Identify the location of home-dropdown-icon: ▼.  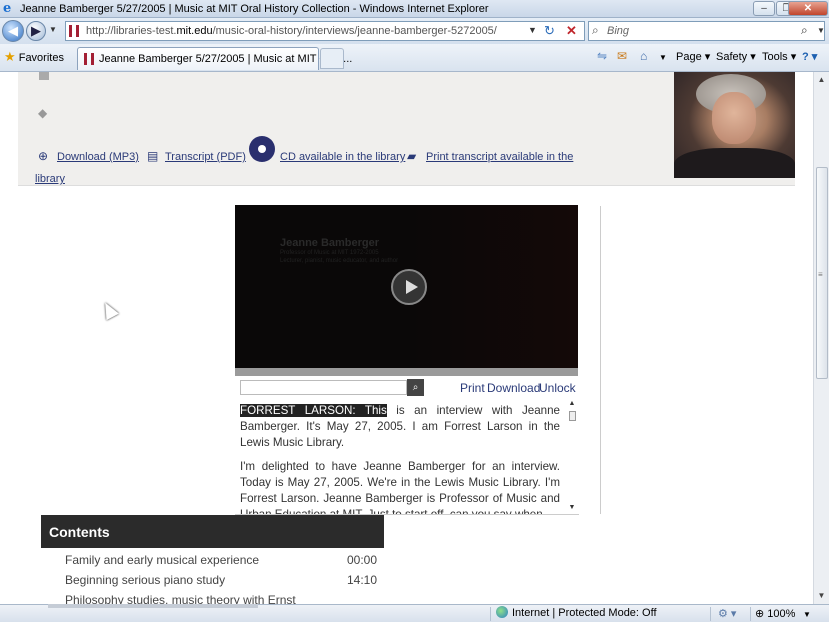
(663, 57).